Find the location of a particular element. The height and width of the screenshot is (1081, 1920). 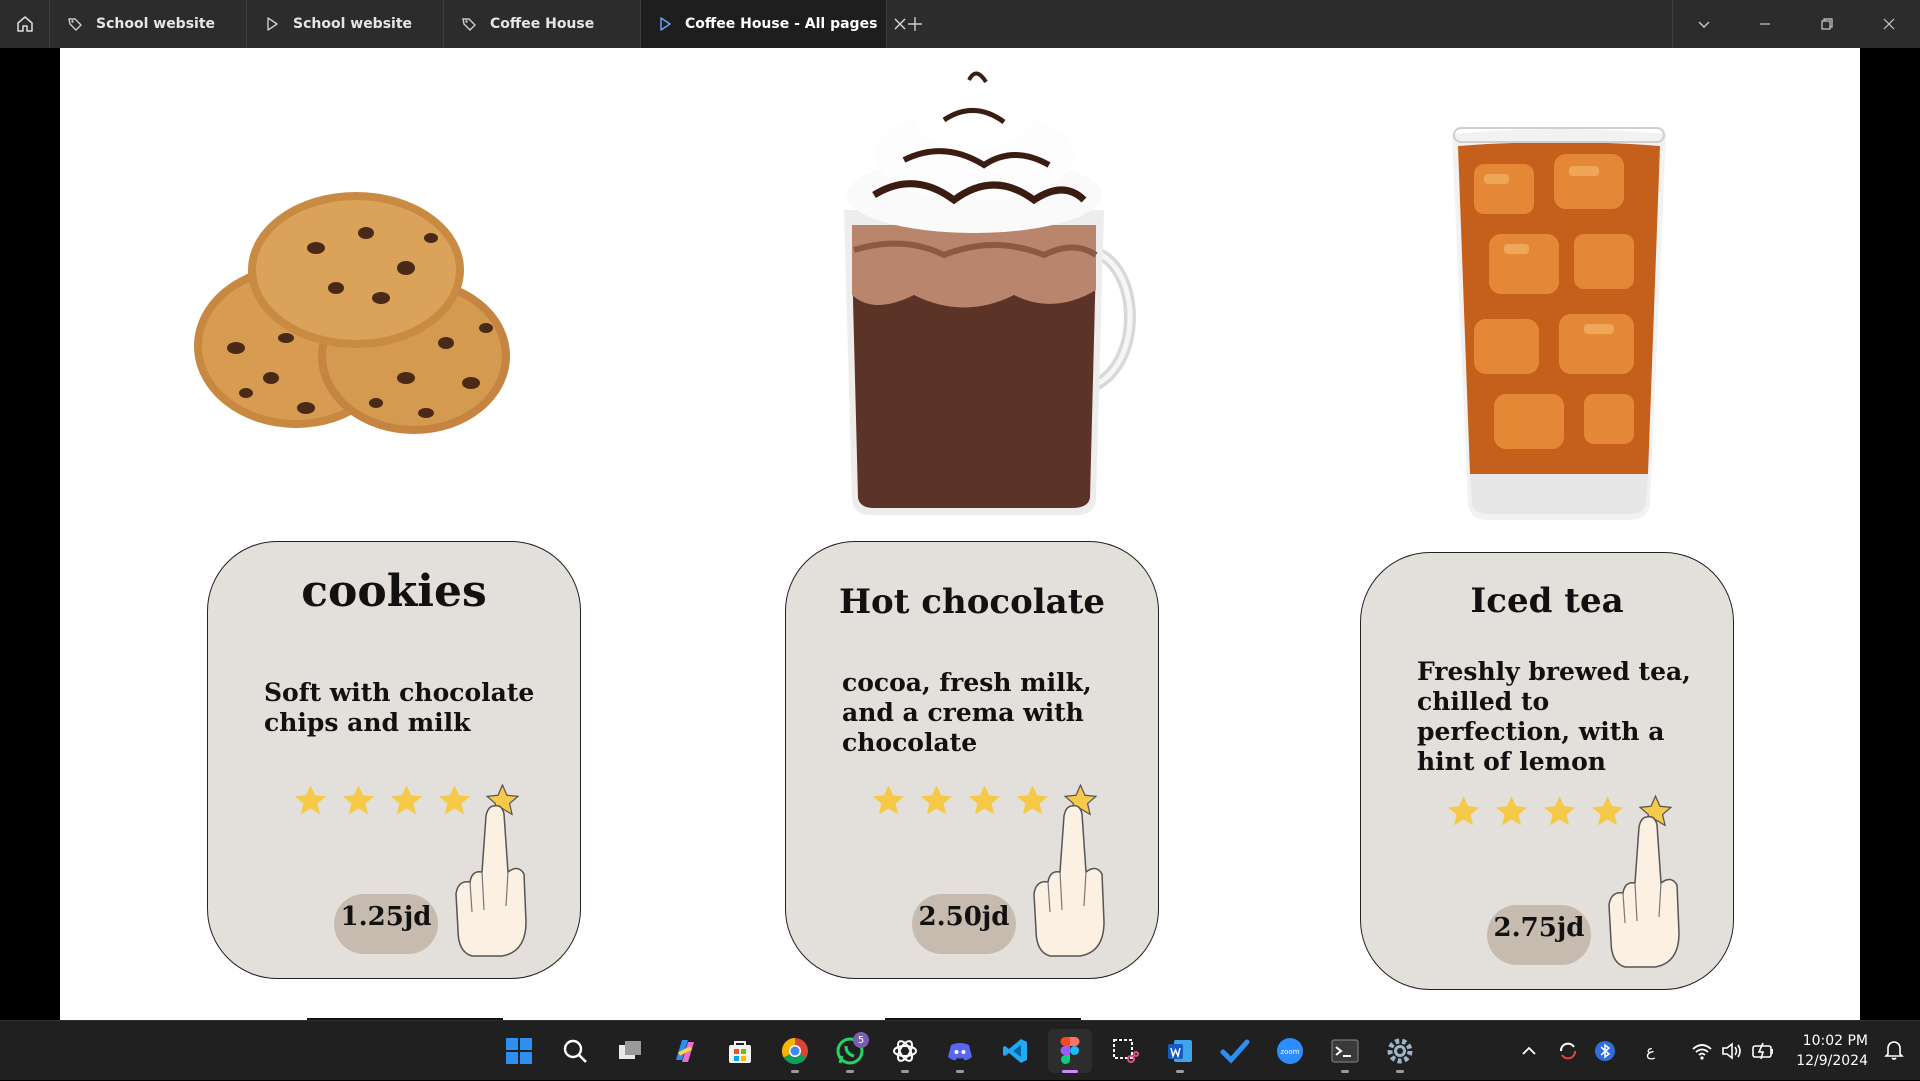

chrome-button is located at coordinates (795, 1051).